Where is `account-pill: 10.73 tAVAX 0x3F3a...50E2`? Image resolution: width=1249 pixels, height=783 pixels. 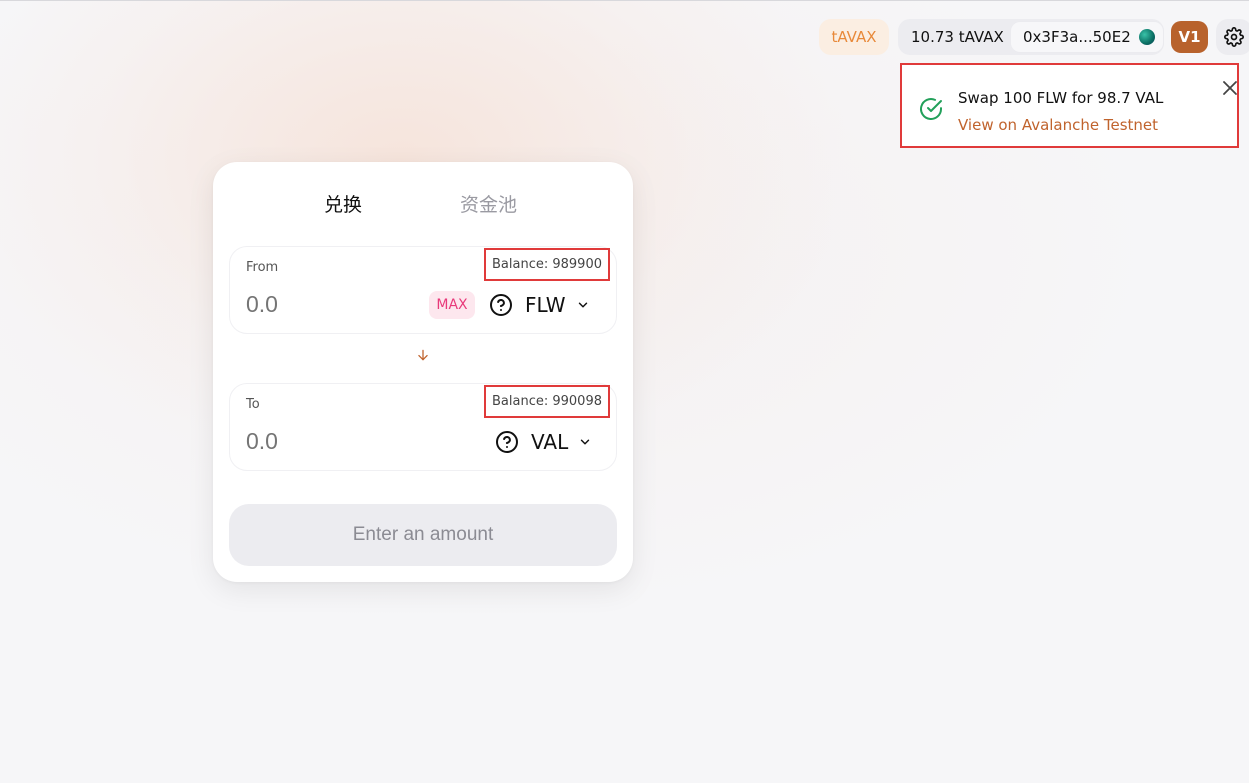 account-pill: 10.73 tAVAX 0x3F3a...50E2 is located at coordinates (1031, 37).